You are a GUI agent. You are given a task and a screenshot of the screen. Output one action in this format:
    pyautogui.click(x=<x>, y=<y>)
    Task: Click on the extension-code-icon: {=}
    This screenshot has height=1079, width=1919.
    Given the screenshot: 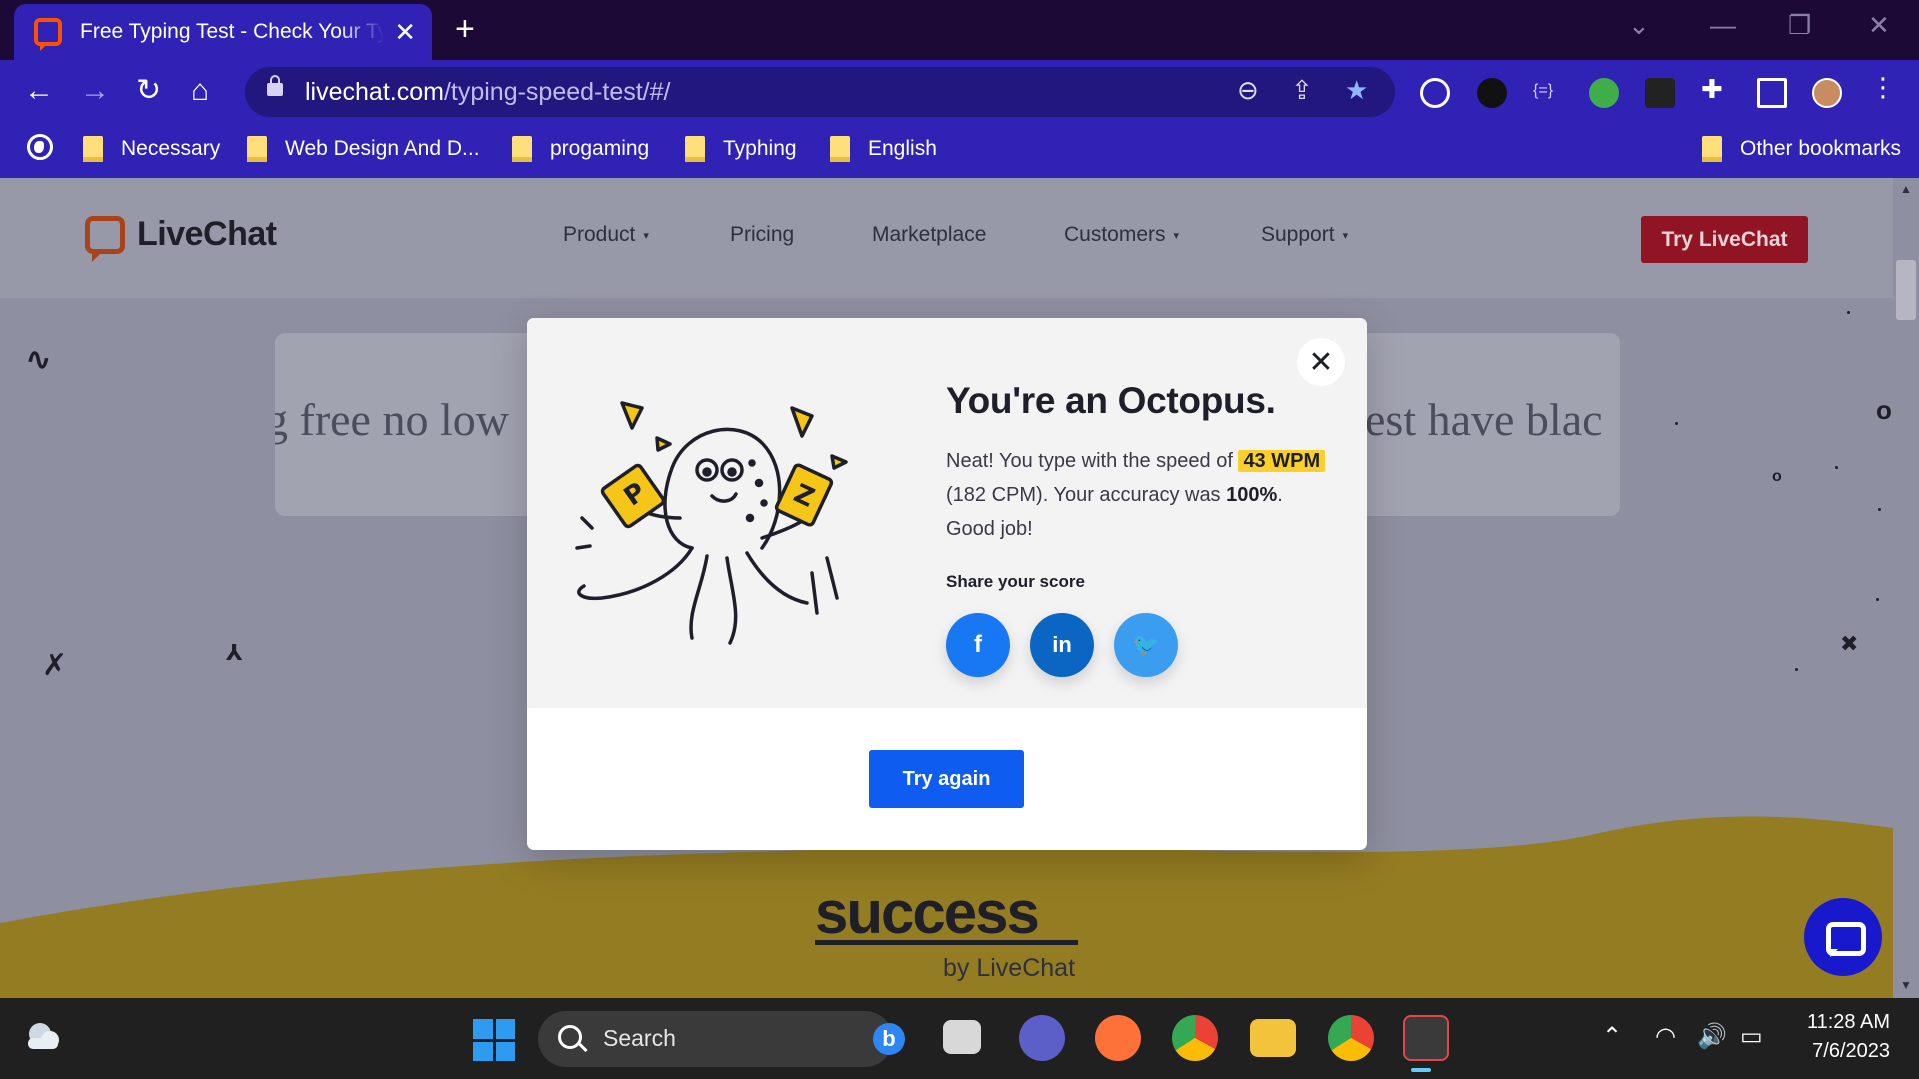 What is the action you would take?
    pyautogui.click(x=1548, y=97)
    